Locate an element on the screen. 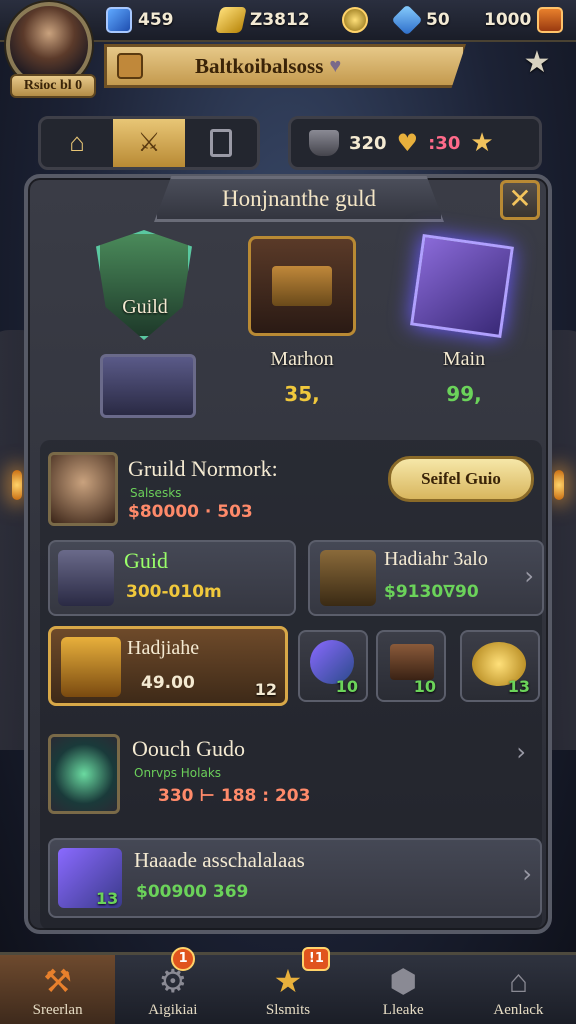 The image size is (576, 1024). nav-item-lleake: ⬢ Lleake is located at coordinates (403, 989).